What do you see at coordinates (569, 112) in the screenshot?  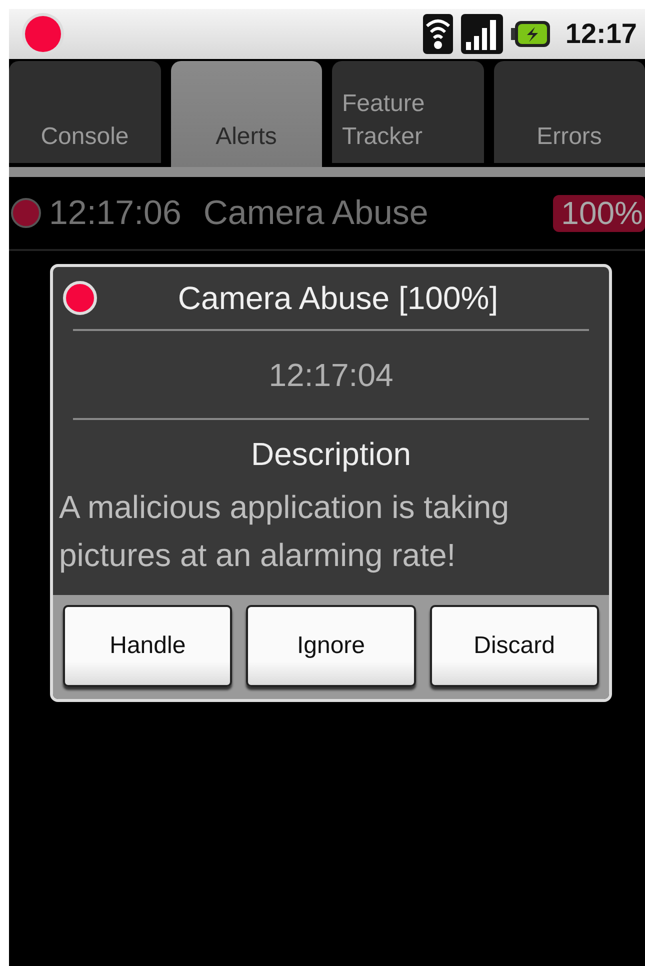 I see `tab: Errors` at bounding box center [569, 112].